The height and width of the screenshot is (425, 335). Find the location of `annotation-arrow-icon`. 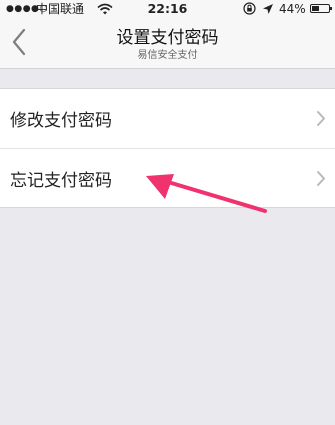

annotation-arrow-icon is located at coordinates (206, 193).